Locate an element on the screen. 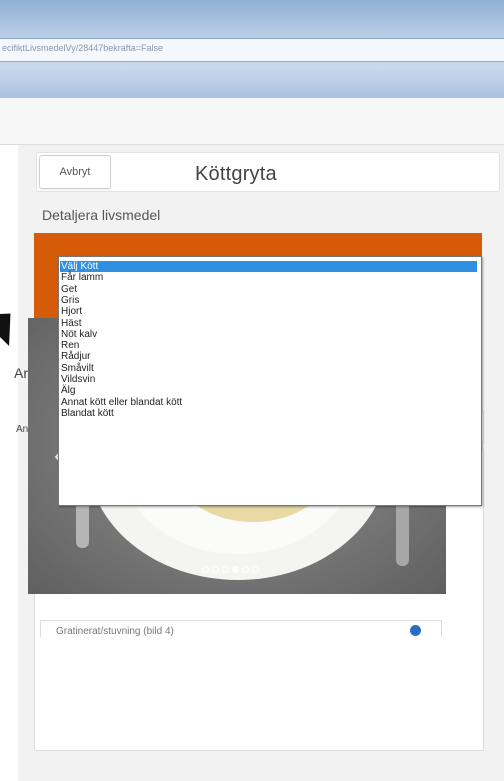 This screenshot has width=504, height=781. dropdown-option: Get is located at coordinates (69, 289).